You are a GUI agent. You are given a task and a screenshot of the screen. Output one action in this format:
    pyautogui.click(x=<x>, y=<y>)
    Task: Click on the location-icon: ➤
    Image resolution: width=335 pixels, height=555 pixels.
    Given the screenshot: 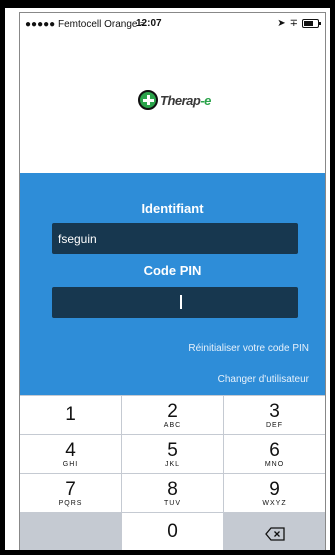 What is the action you would take?
    pyautogui.click(x=281, y=23)
    